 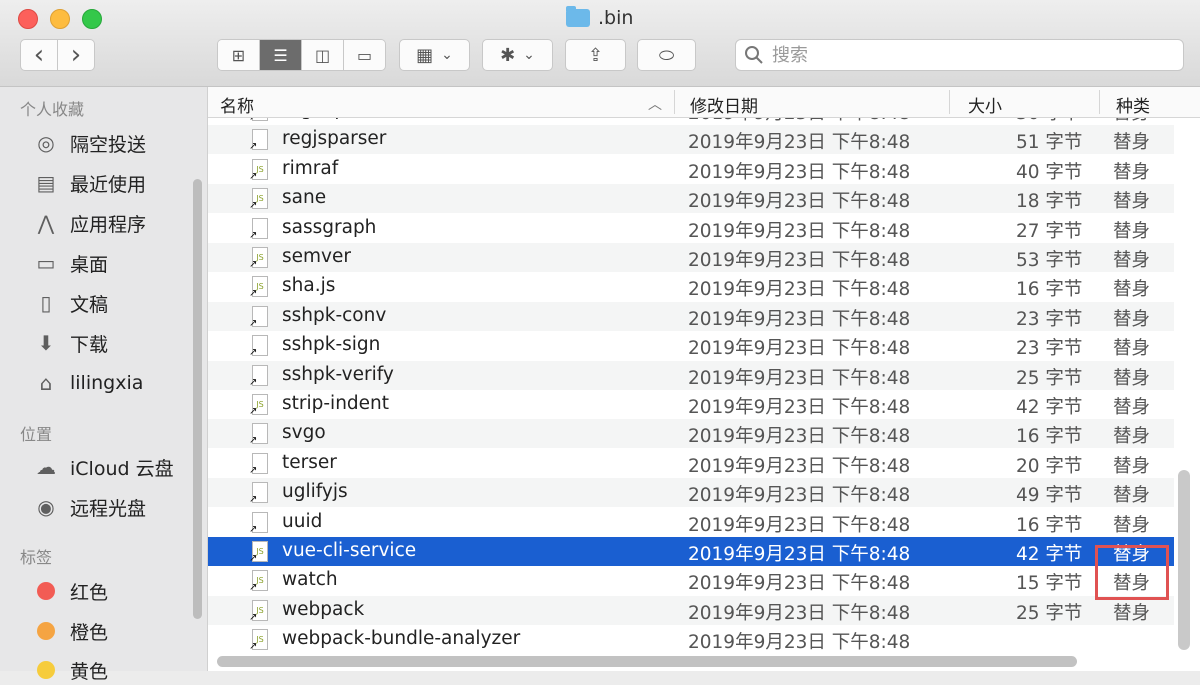 I want to click on gallery-view-button: ▭, so click(x=364, y=55).